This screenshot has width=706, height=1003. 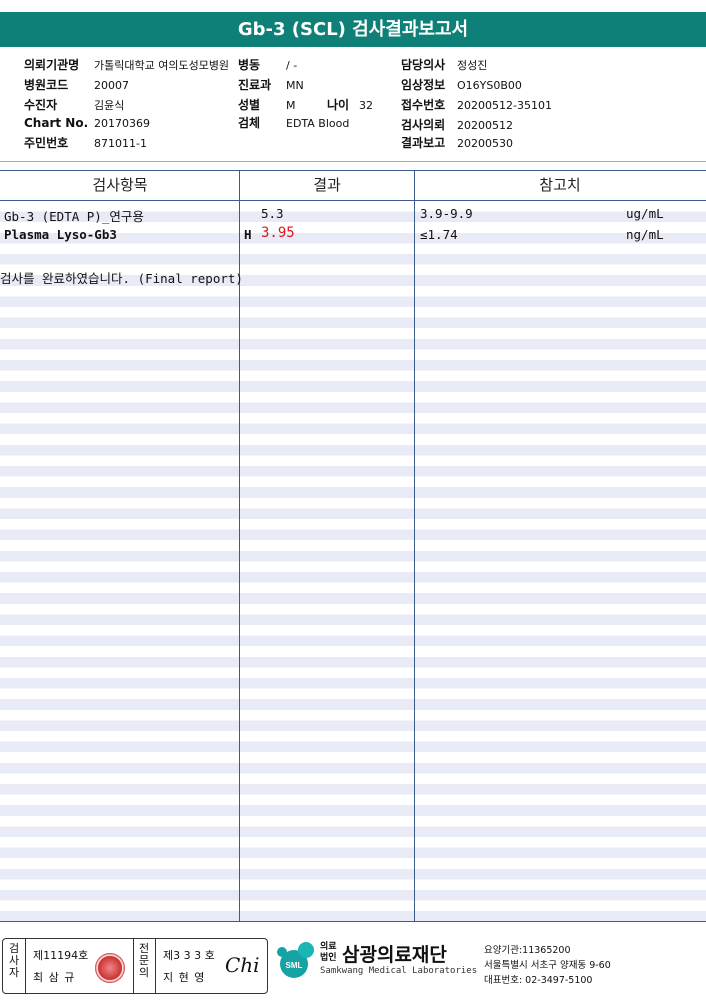 What do you see at coordinates (294, 965) in the screenshot?
I see `logo-text: SML` at bounding box center [294, 965].